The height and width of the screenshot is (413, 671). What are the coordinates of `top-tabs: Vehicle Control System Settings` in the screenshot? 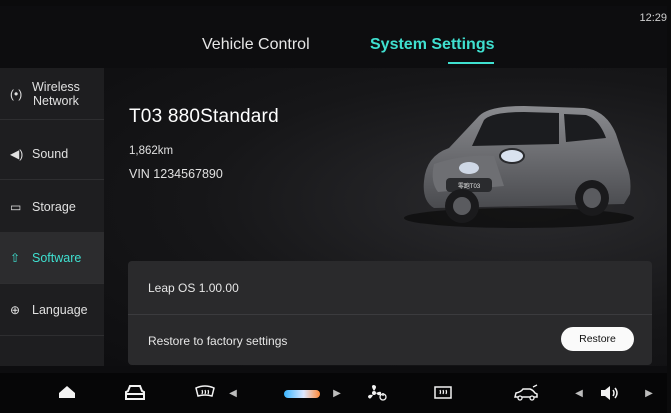 It's located at (333, 36).